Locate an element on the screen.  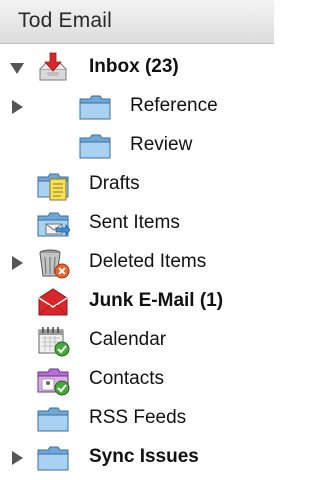
account-header: Tod Email is located at coordinates (137, 22).